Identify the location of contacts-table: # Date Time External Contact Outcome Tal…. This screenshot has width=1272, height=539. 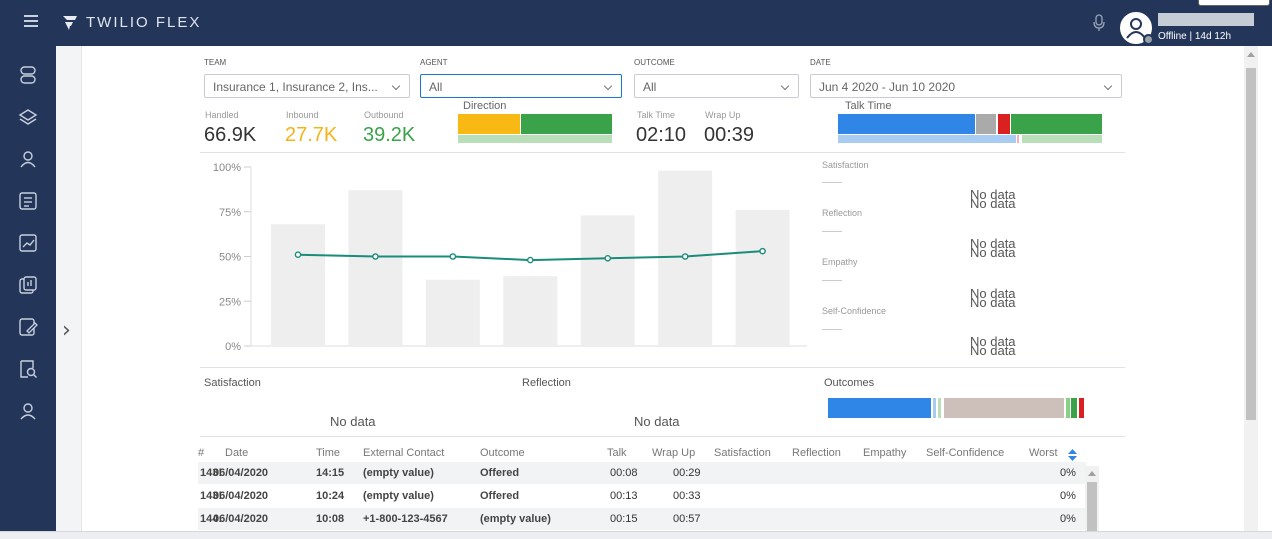
(648, 489).